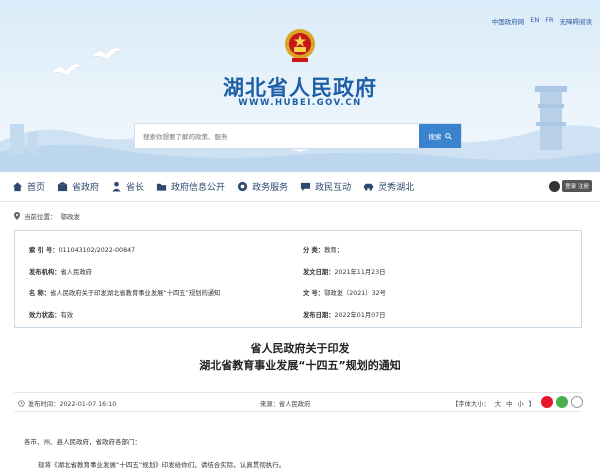 The height and width of the screenshot is (472, 600). Describe the element at coordinates (314, 293) in the screenshot. I see `meta-docno-key: 文 号：` at that location.